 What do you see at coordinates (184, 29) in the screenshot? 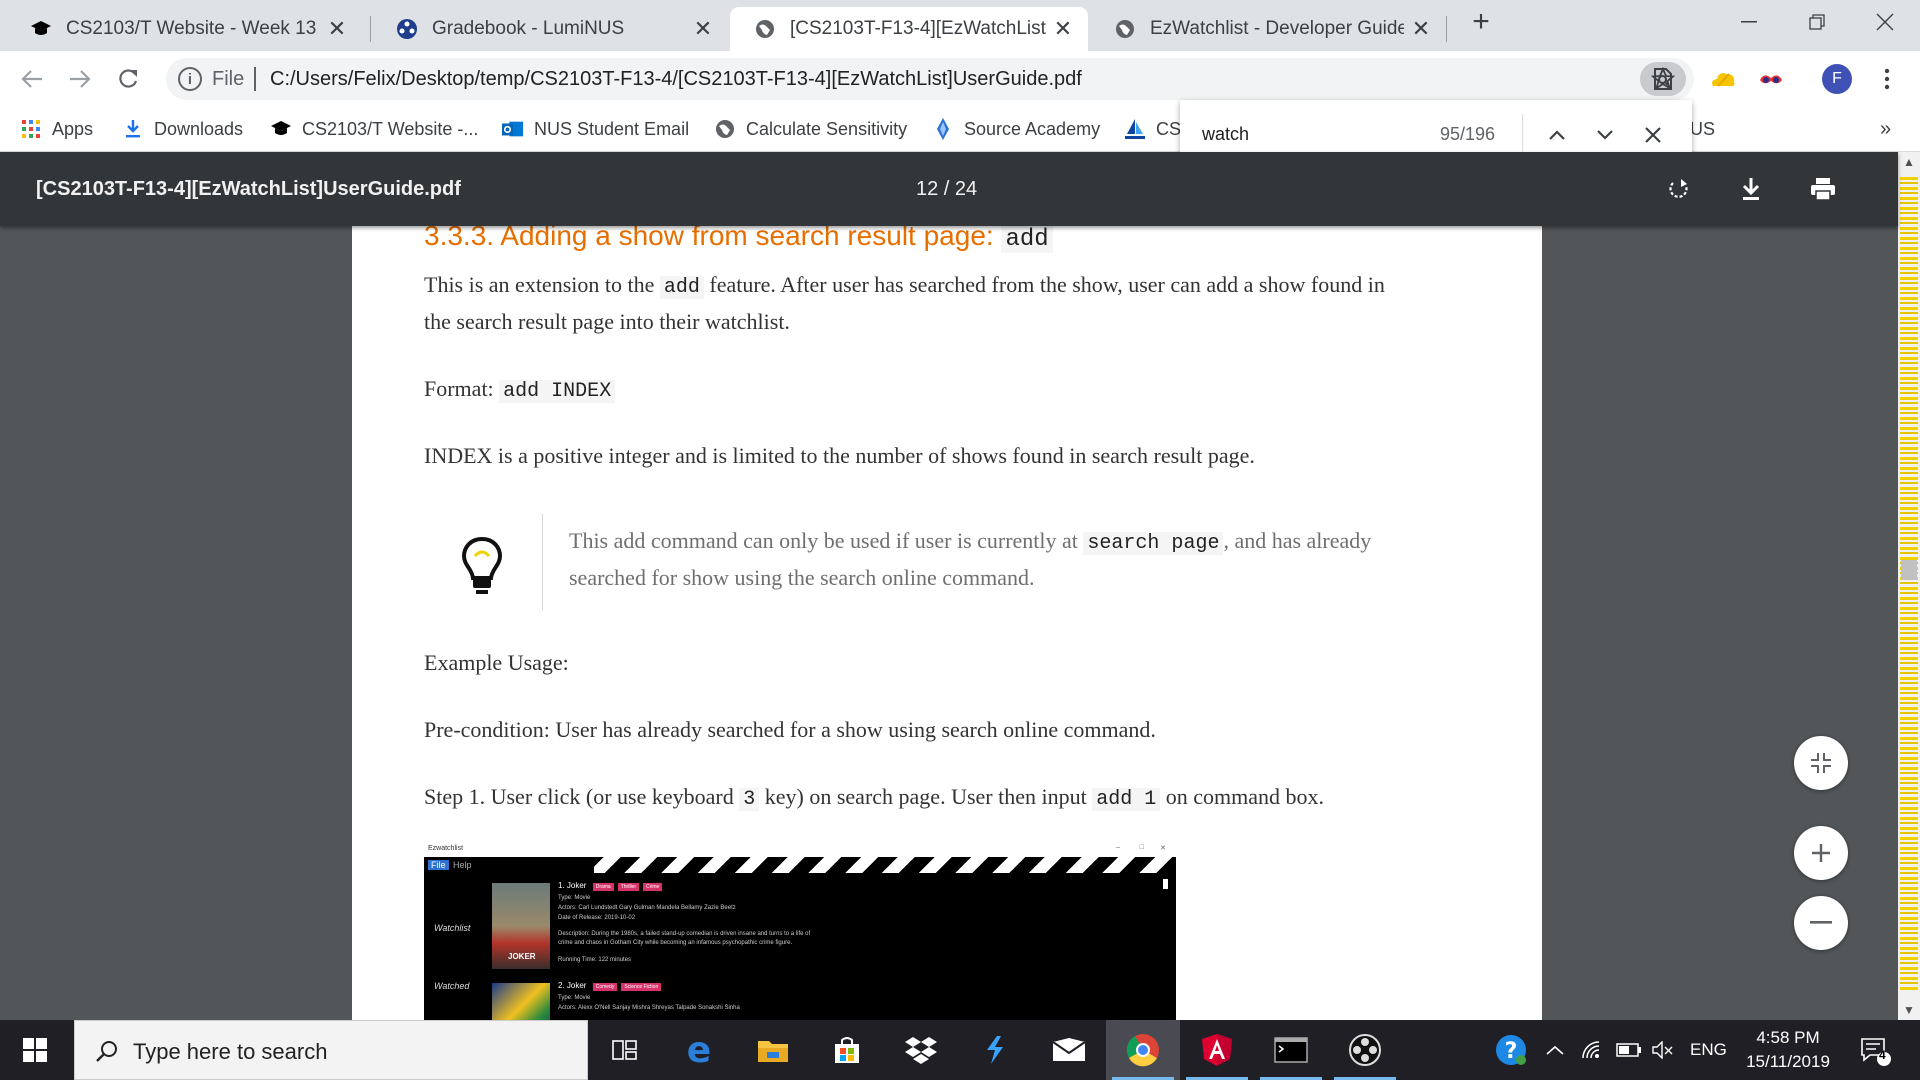
I see `tab-cs2103-website: CS2103/T Website - Week 13 - P ✕` at bounding box center [184, 29].